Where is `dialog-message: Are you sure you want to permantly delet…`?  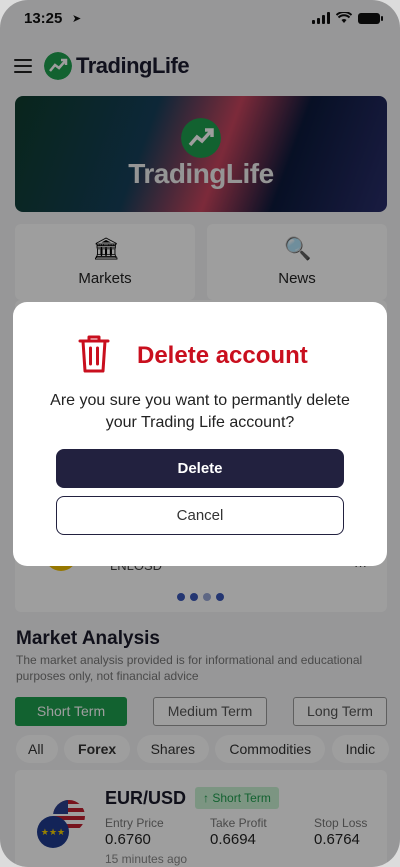 dialog-message: Are you sure you want to permantly delet… is located at coordinates (200, 411).